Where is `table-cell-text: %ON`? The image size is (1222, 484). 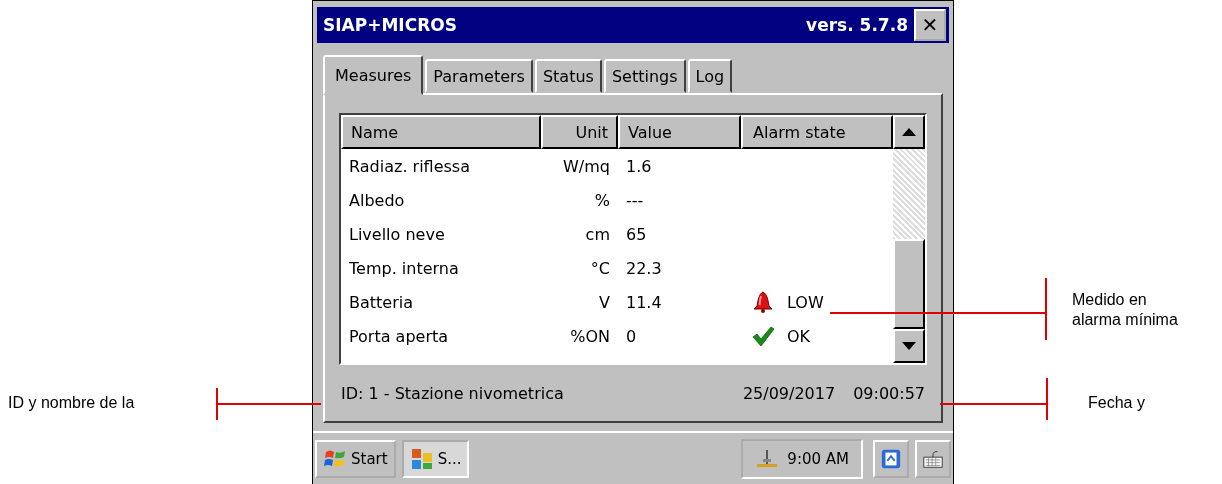
table-cell-text: %ON is located at coordinates (590, 336).